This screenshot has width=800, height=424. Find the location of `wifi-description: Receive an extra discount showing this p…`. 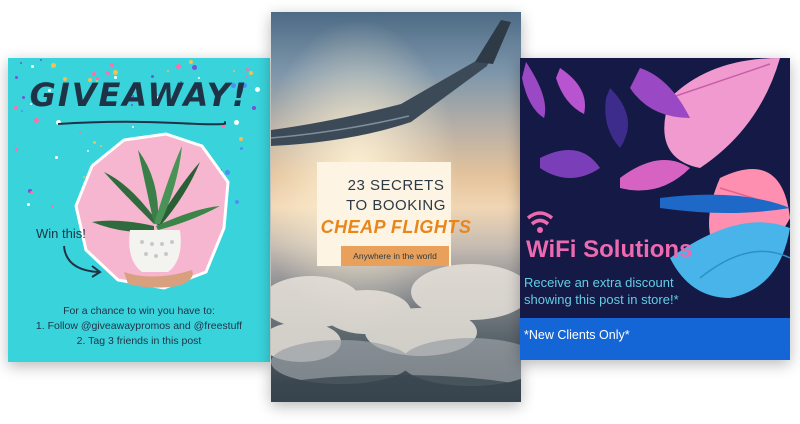

wifi-description: Receive an extra discount showing this p… is located at coordinates (601, 291).